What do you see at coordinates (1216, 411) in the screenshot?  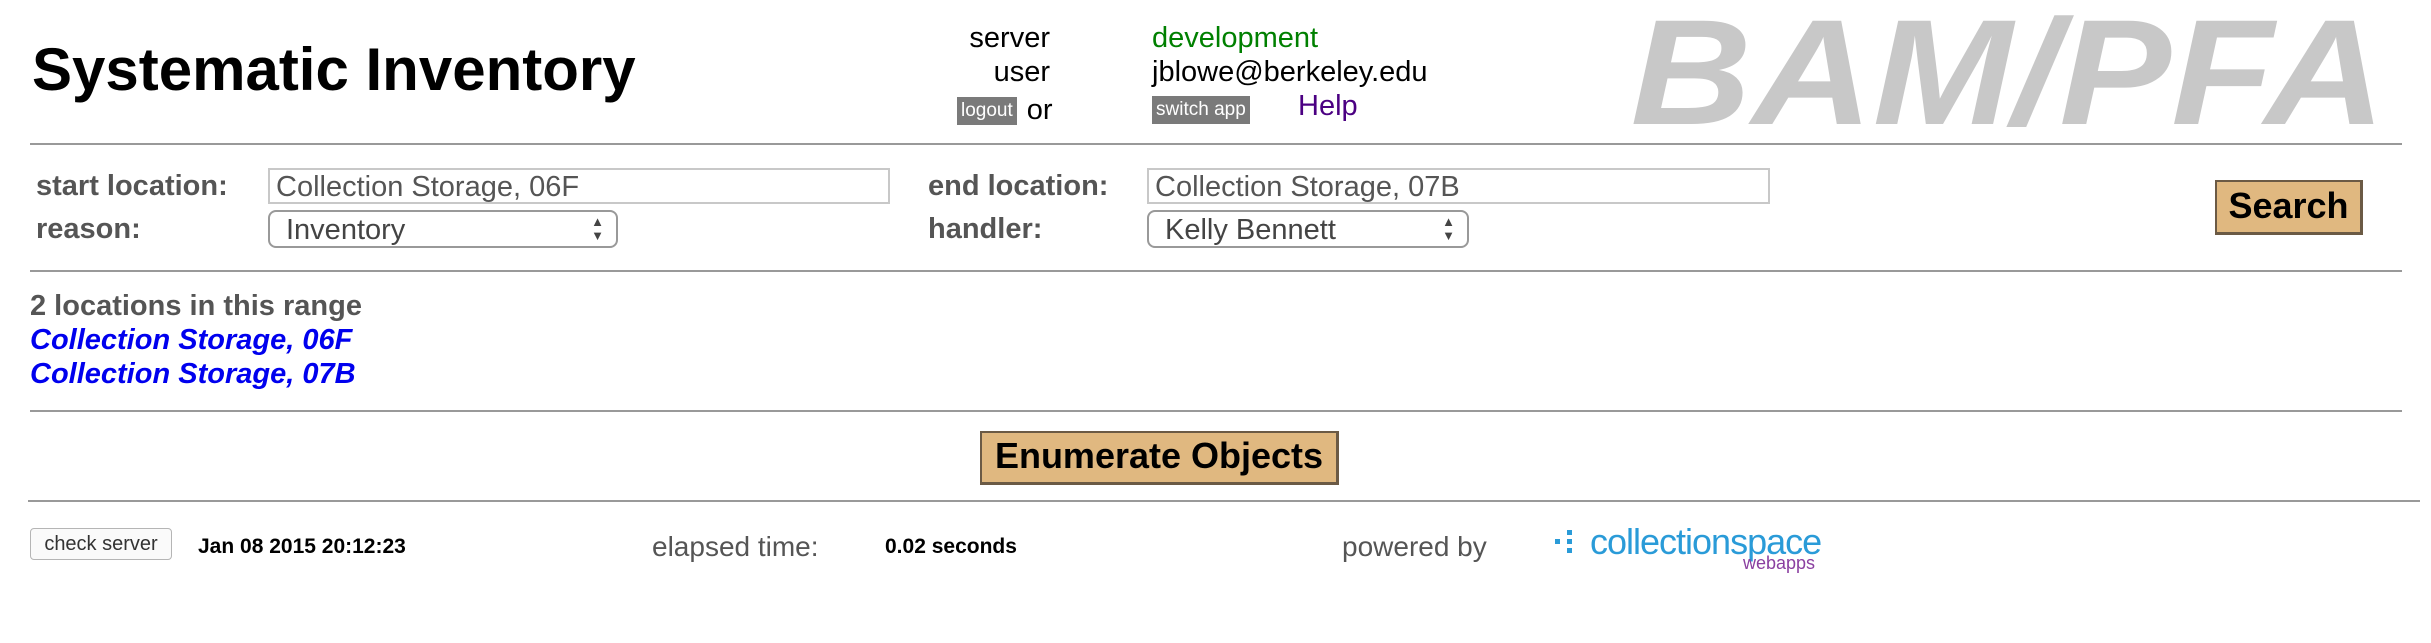 I see `results-divider` at bounding box center [1216, 411].